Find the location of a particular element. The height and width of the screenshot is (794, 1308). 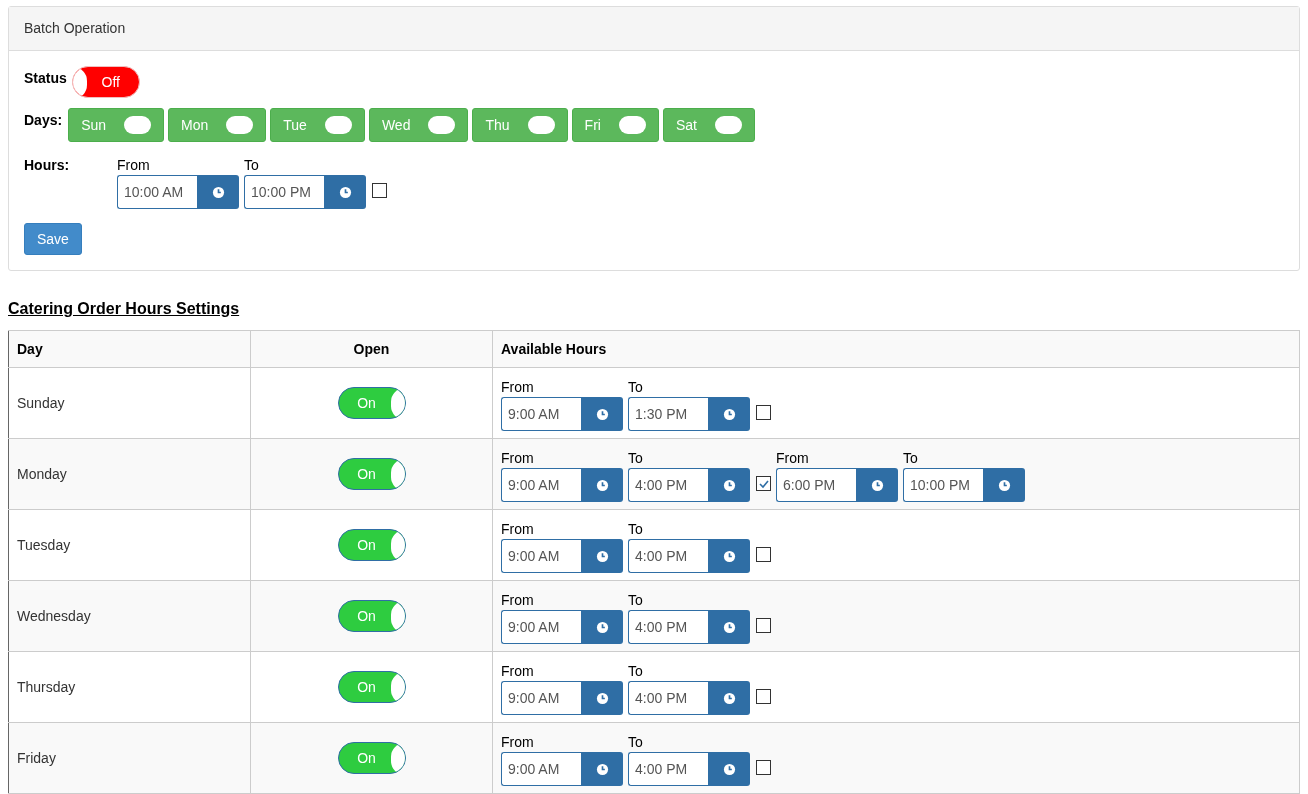

time-input: 1:30 PM is located at coordinates (668, 414).